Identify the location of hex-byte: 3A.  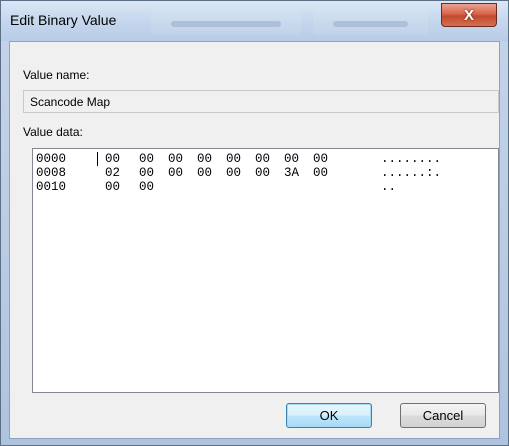
(292, 173).